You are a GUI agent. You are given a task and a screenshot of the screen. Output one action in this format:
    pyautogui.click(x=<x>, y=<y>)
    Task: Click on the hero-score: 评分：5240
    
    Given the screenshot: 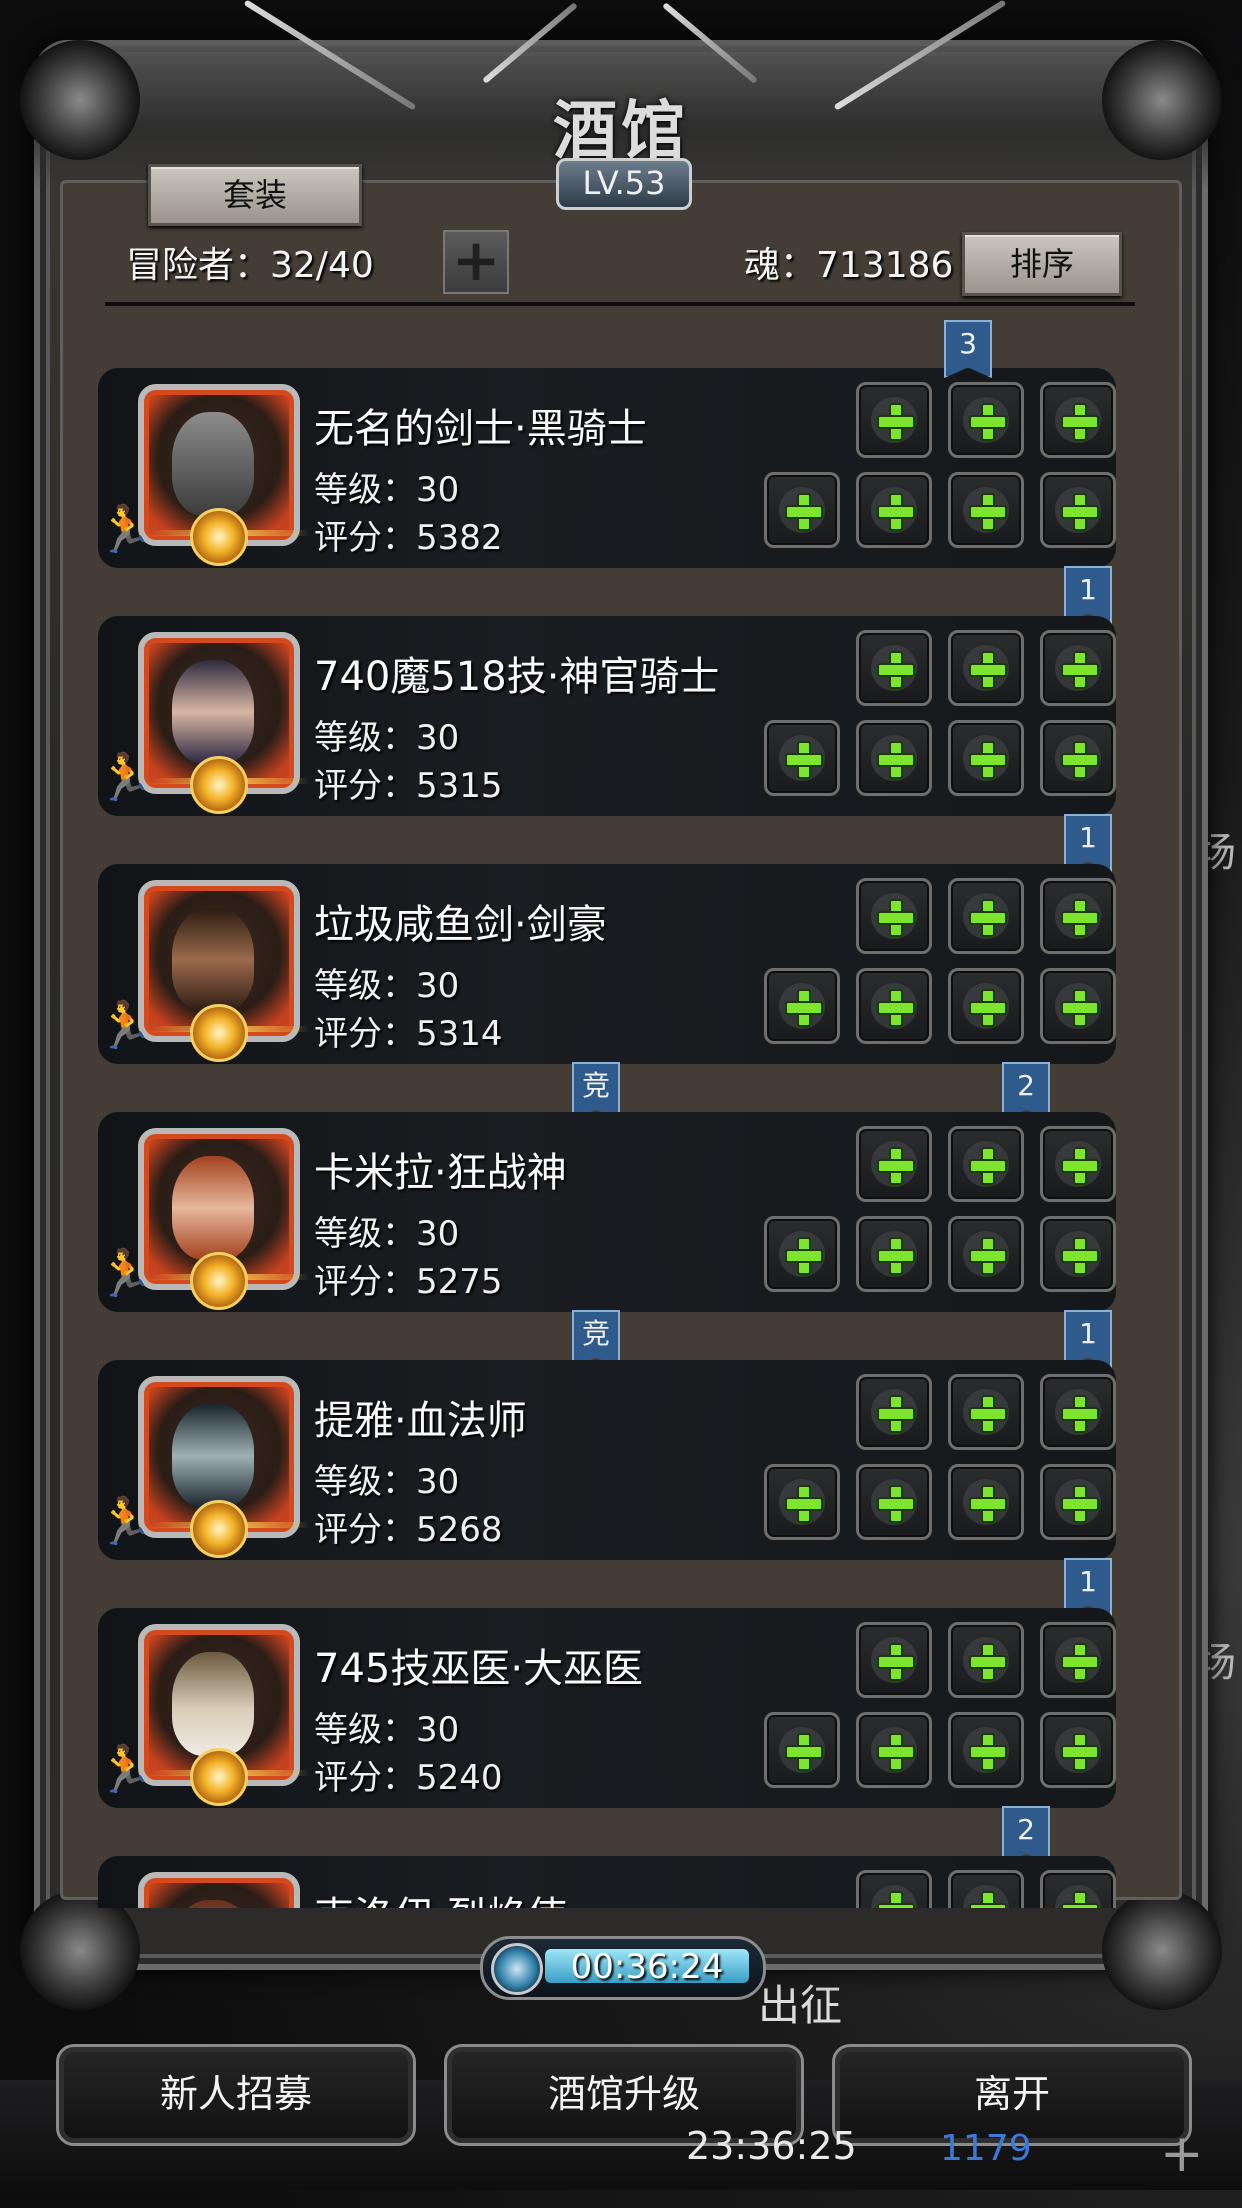 What is the action you would take?
    pyautogui.click(x=408, y=1778)
    